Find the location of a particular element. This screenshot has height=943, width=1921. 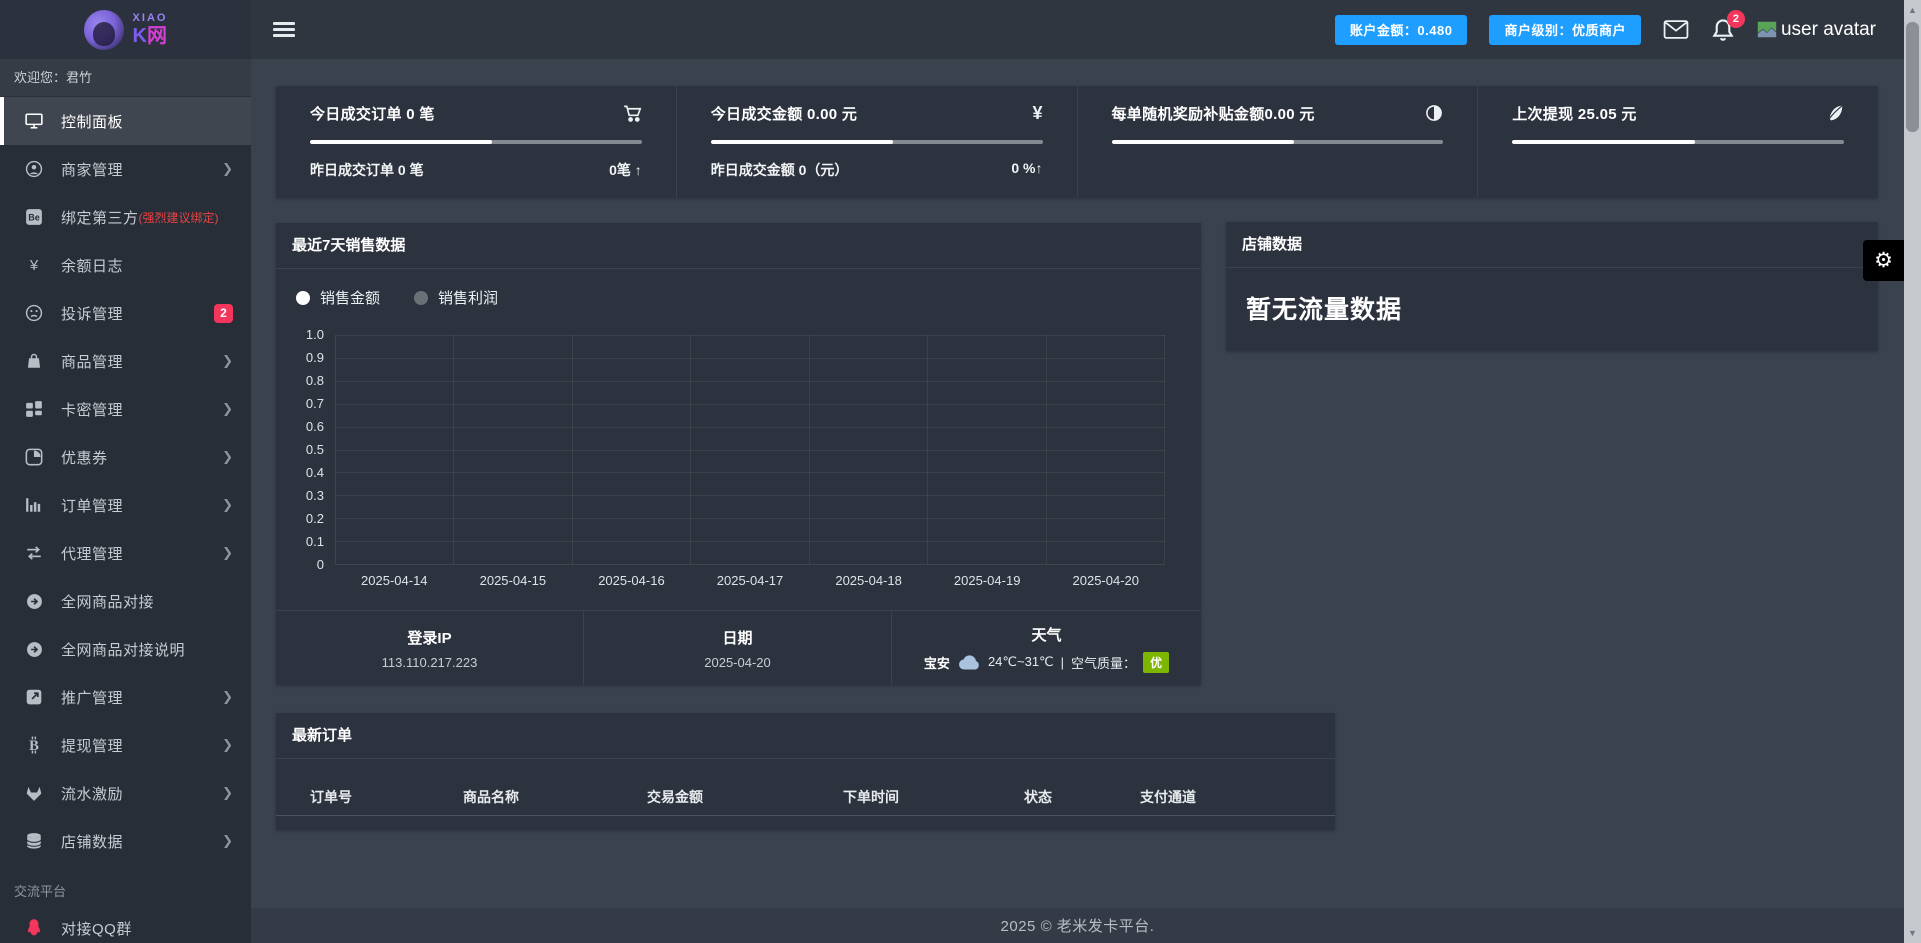

adjust-icon is located at coordinates (1434, 113).